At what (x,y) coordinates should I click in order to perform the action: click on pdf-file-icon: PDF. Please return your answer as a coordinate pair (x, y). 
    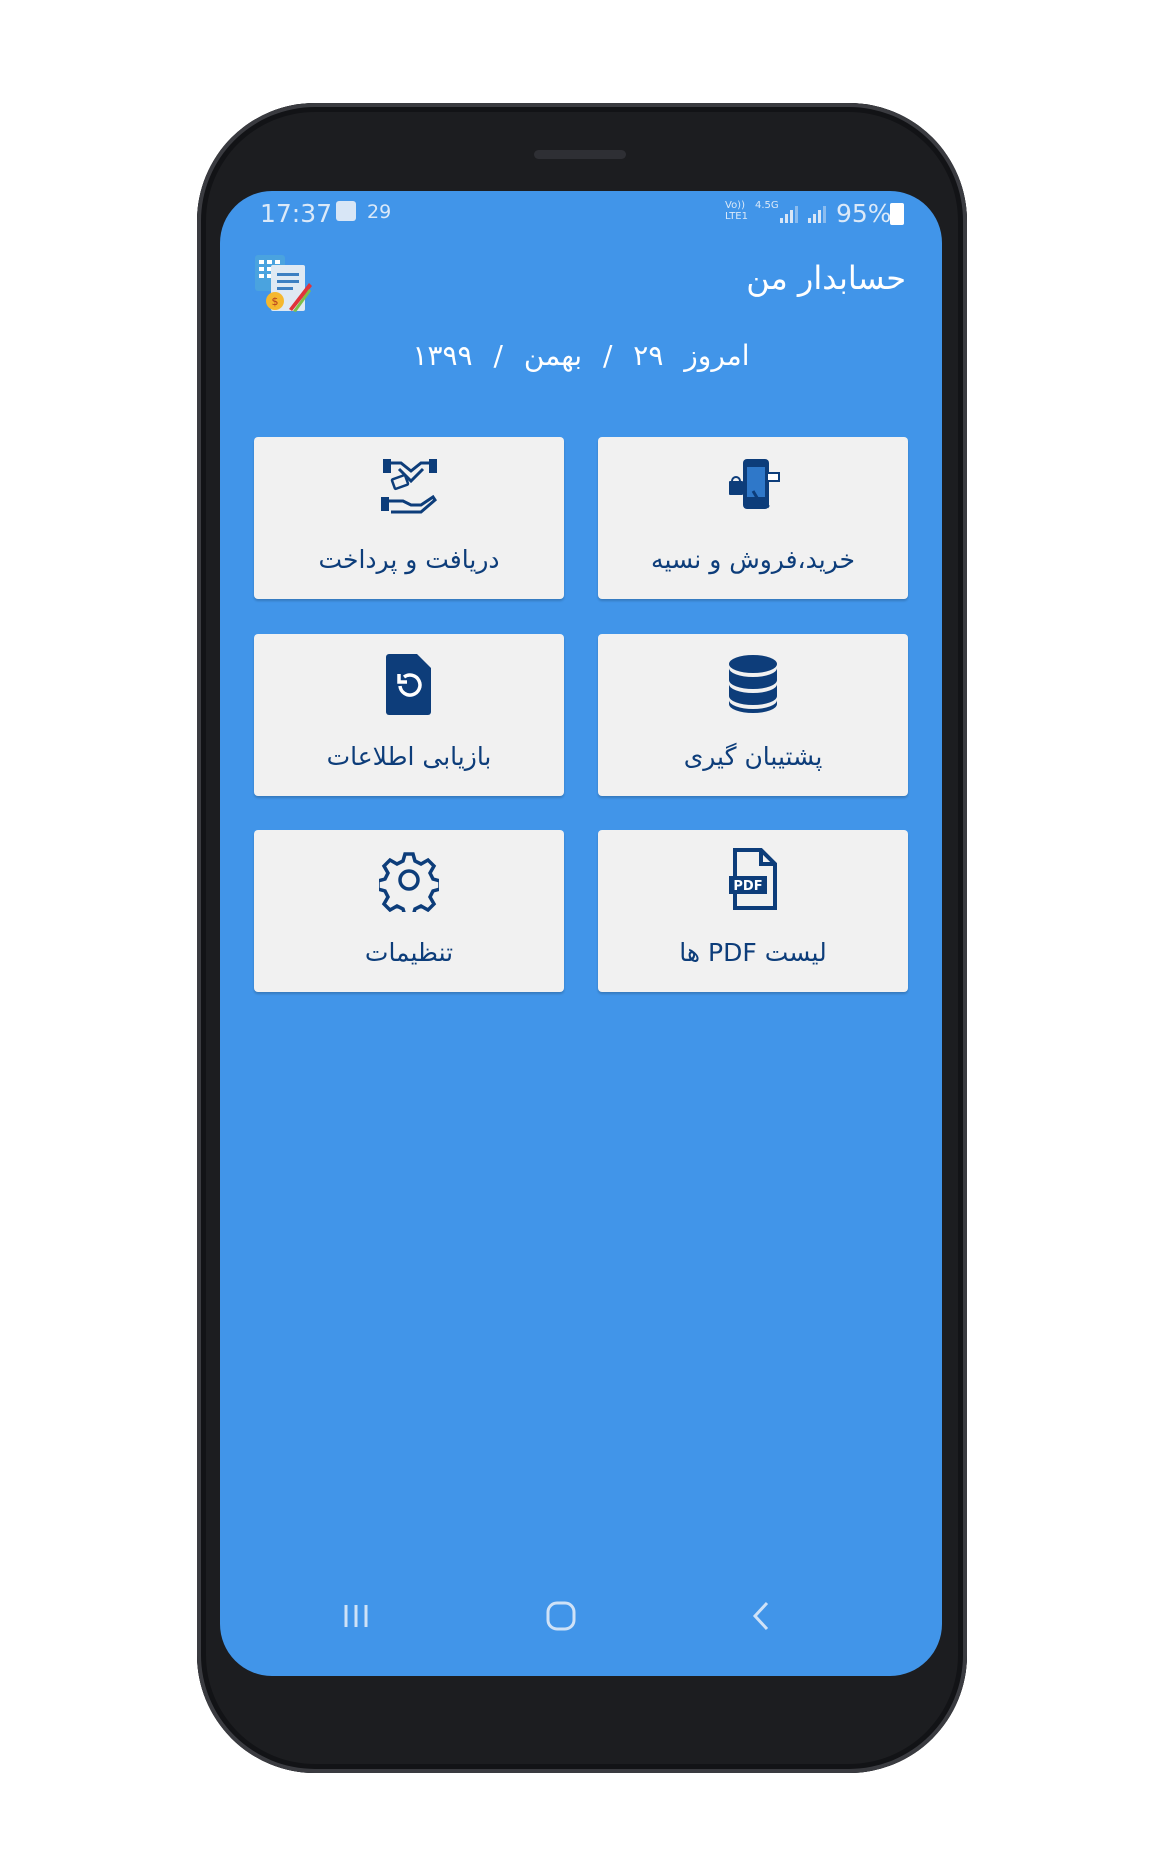
    Looking at the image, I should click on (753, 879).